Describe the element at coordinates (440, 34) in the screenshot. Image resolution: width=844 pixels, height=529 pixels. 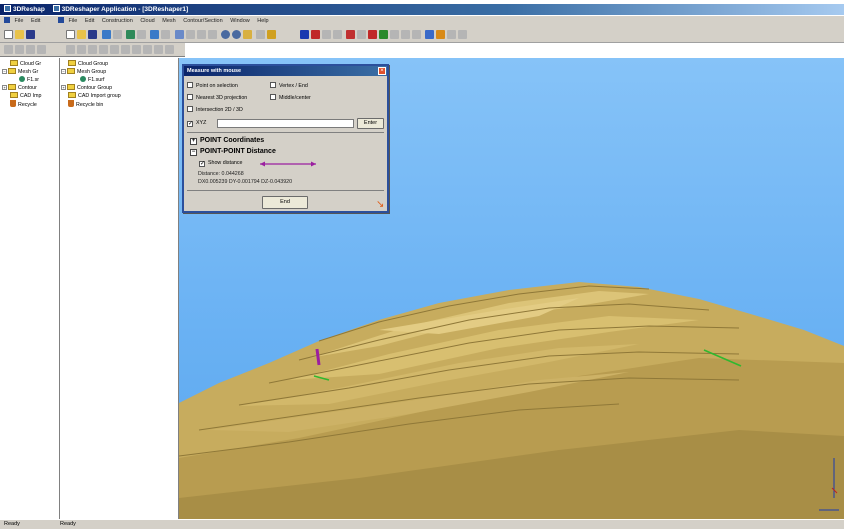
I see `brush-icon` at that location.